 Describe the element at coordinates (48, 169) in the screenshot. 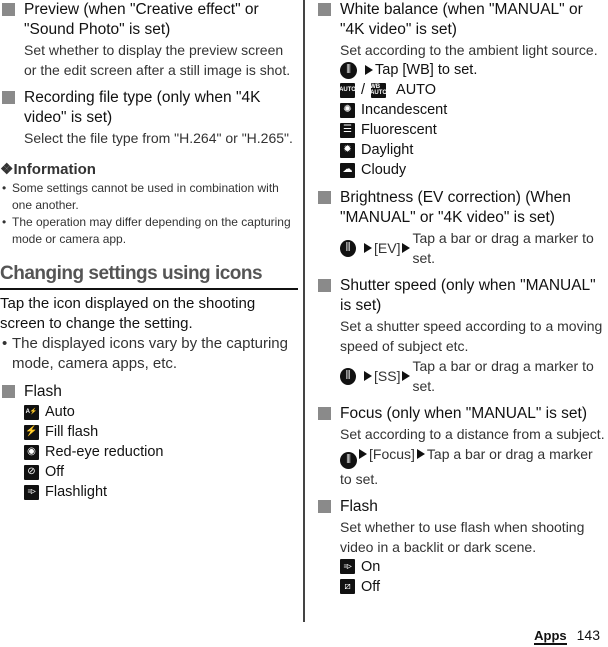

I see `information-title: ❖Information` at that location.